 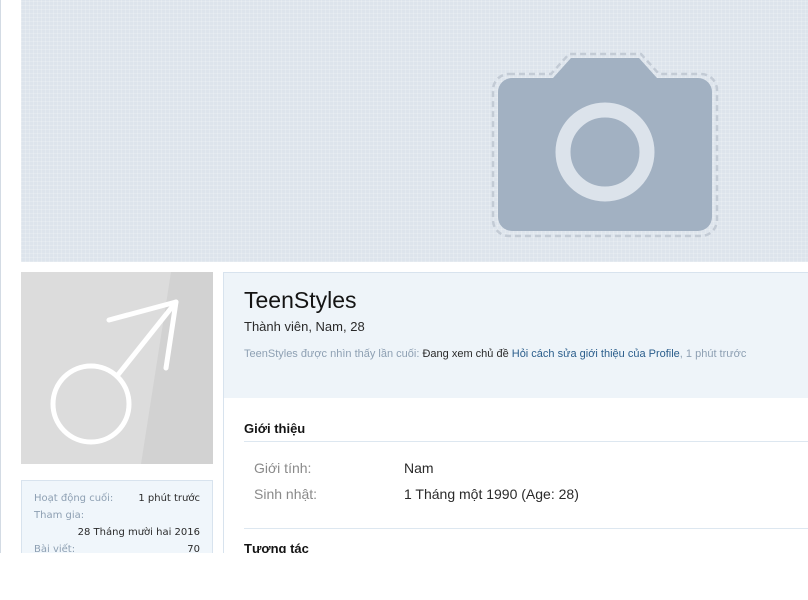 I want to click on stat-last-activity: Hoạt động cuối: 1 phút trước, so click(x=117, y=499).